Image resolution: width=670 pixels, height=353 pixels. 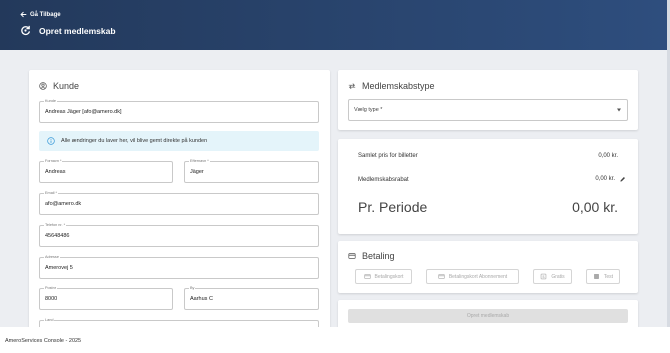 I want to click on page-title-row: Opret medlemskab, so click(x=68, y=30).